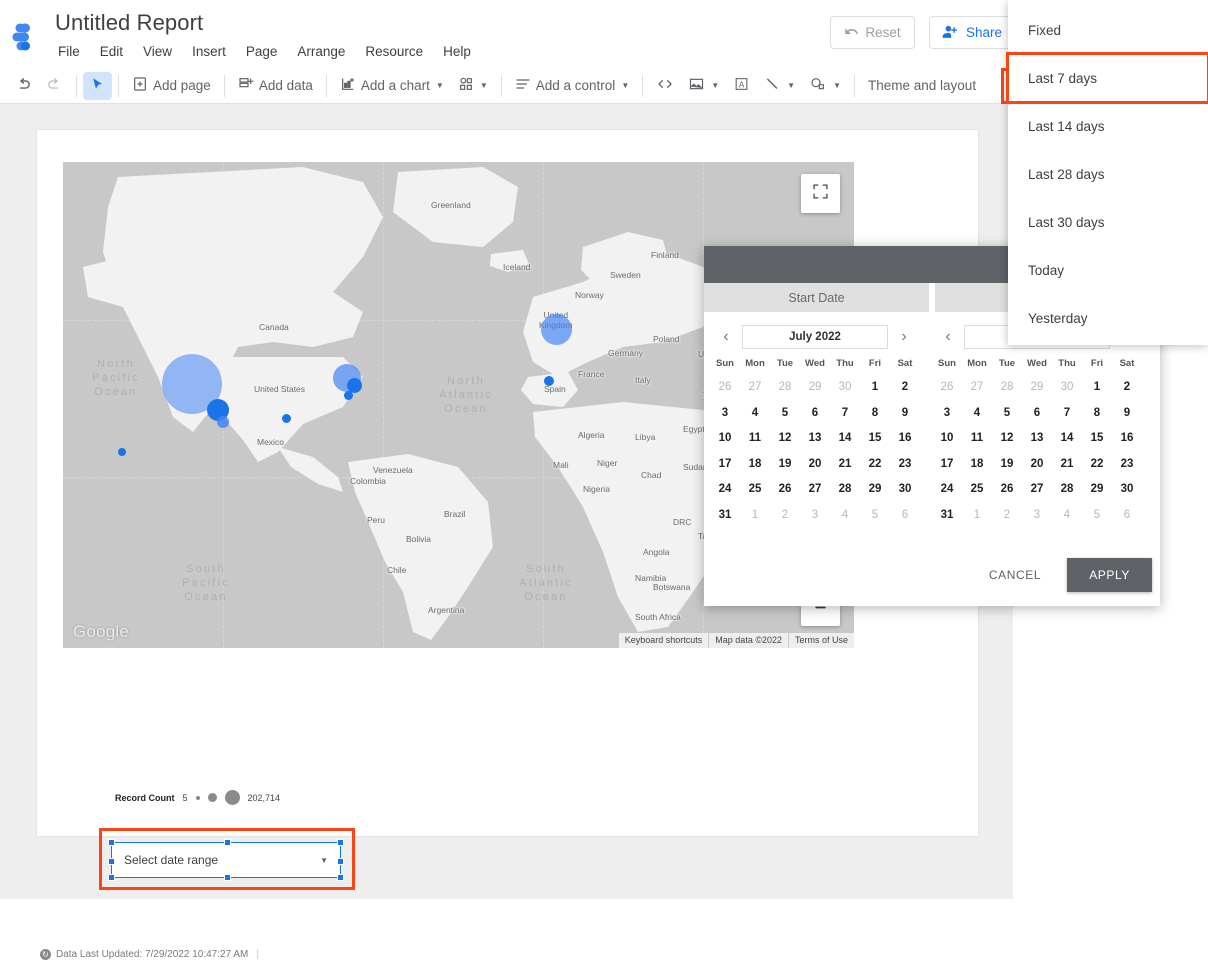 The image size is (1208, 960). What do you see at coordinates (1108, 30) in the screenshot?
I see `range-menu-item: Fixed` at bounding box center [1108, 30].